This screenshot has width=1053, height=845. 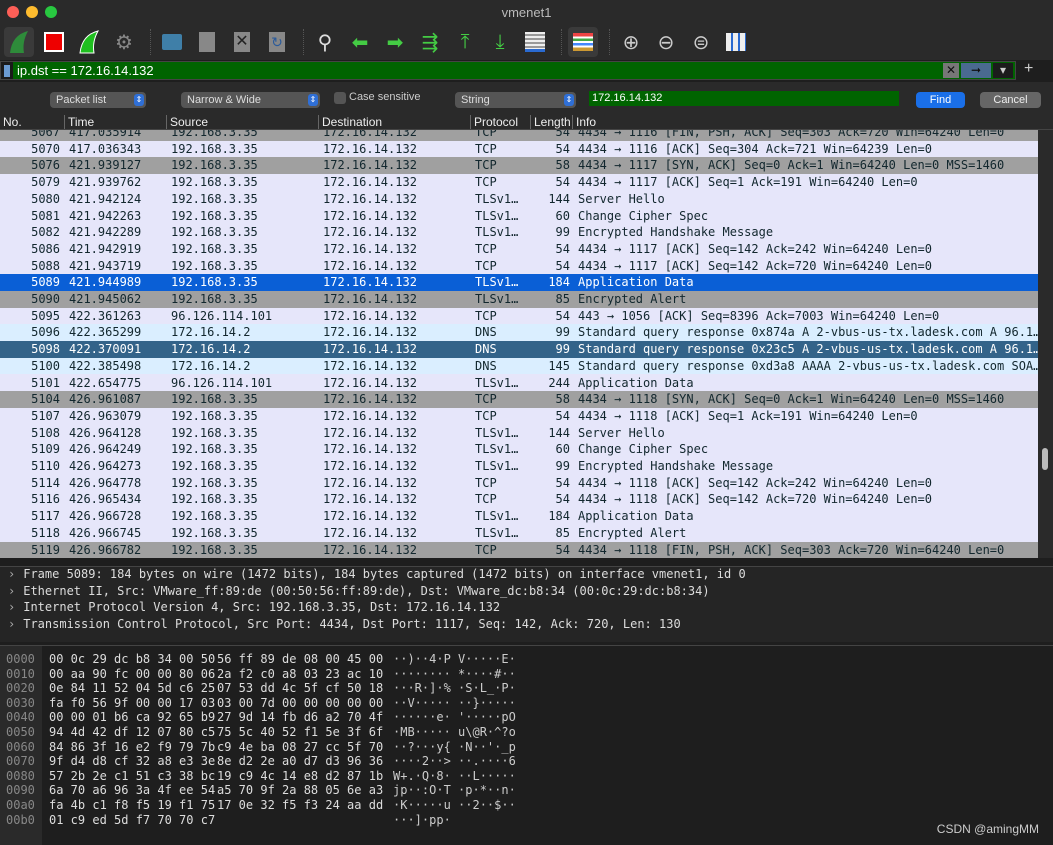 I want to click on scrollbar-thumb, so click(x=1045, y=459).